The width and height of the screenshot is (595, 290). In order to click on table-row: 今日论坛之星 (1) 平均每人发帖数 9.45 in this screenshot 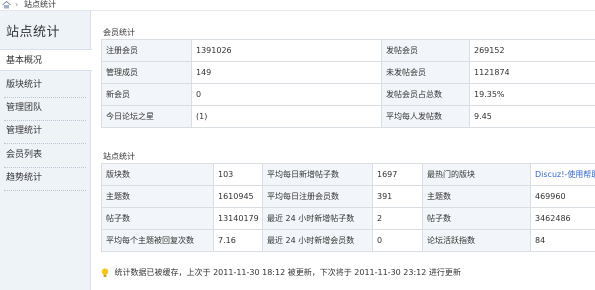, I will do `click(348, 116)`.